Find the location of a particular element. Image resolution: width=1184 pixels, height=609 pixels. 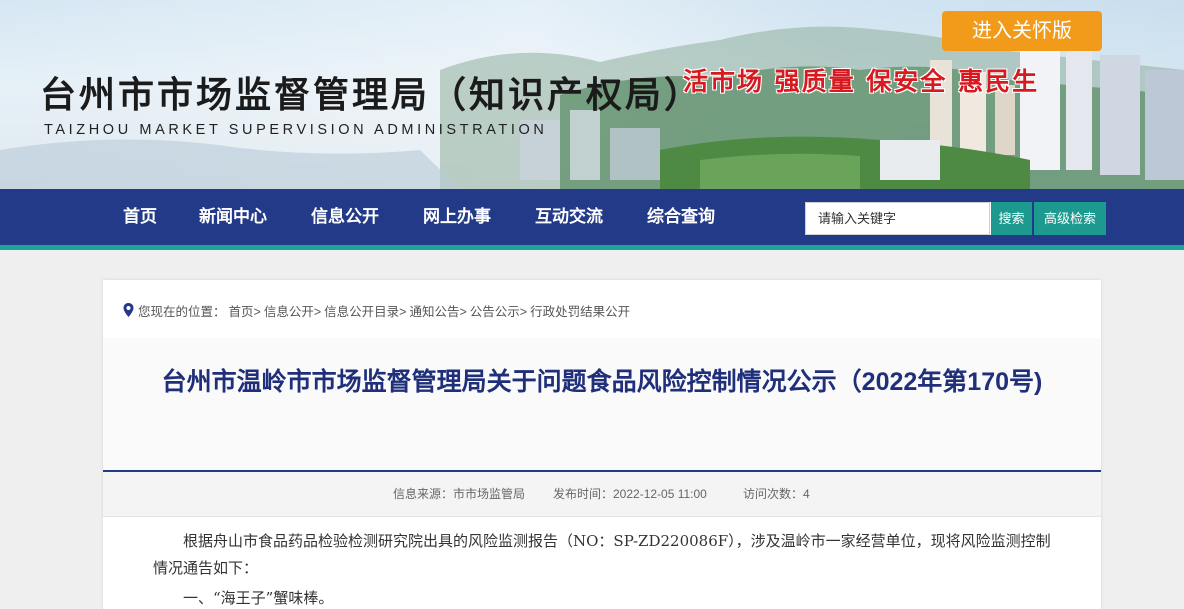

nav-item-online-services: 网上办事 is located at coordinates (457, 217).